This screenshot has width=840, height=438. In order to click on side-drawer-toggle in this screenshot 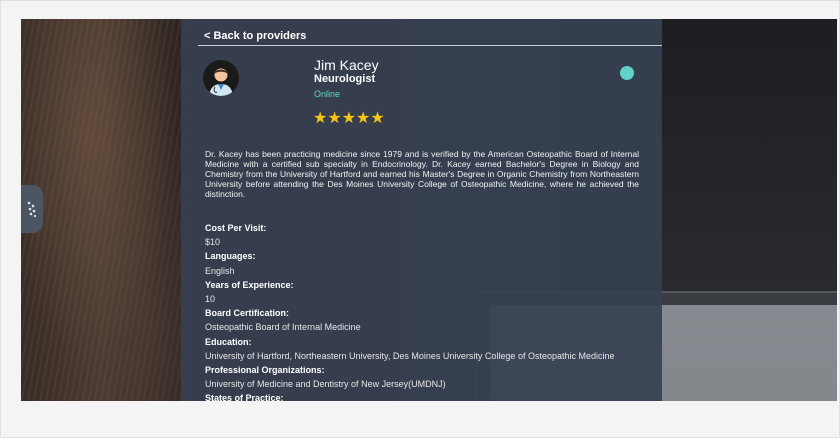, I will do `click(32, 209)`.